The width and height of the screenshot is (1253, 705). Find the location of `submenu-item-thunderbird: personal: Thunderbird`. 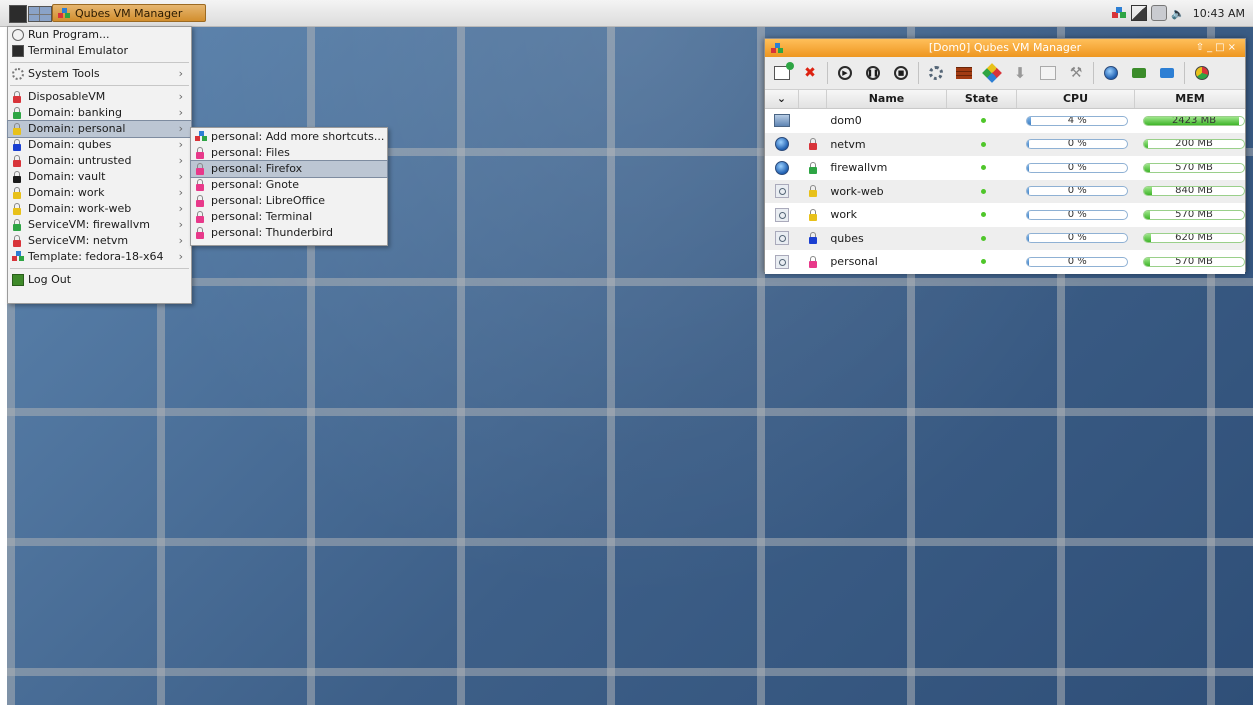

submenu-item-thunderbird: personal: Thunderbird is located at coordinates (289, 233).